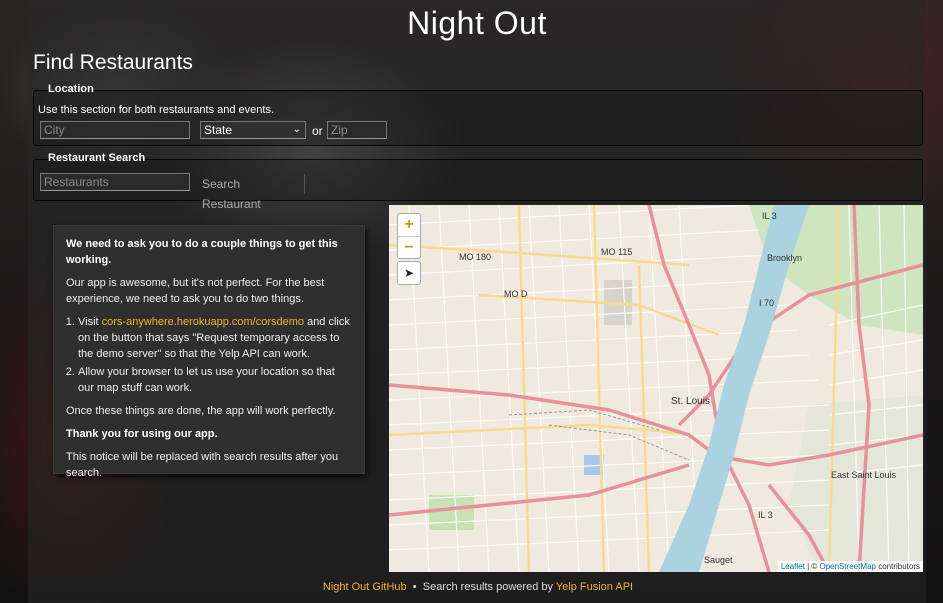 The width and height of the screenshot is (943, 603). What do you see at coordinates (785, 258) in the screenshot?
I see `map-label-brooklyn: Brooklyn` at bounding box center [785, 258].